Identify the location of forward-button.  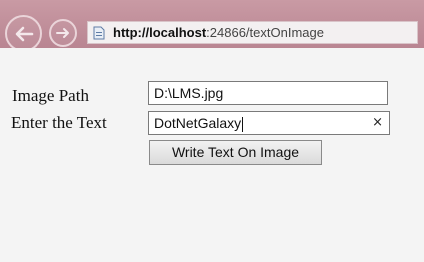
(63, 33).